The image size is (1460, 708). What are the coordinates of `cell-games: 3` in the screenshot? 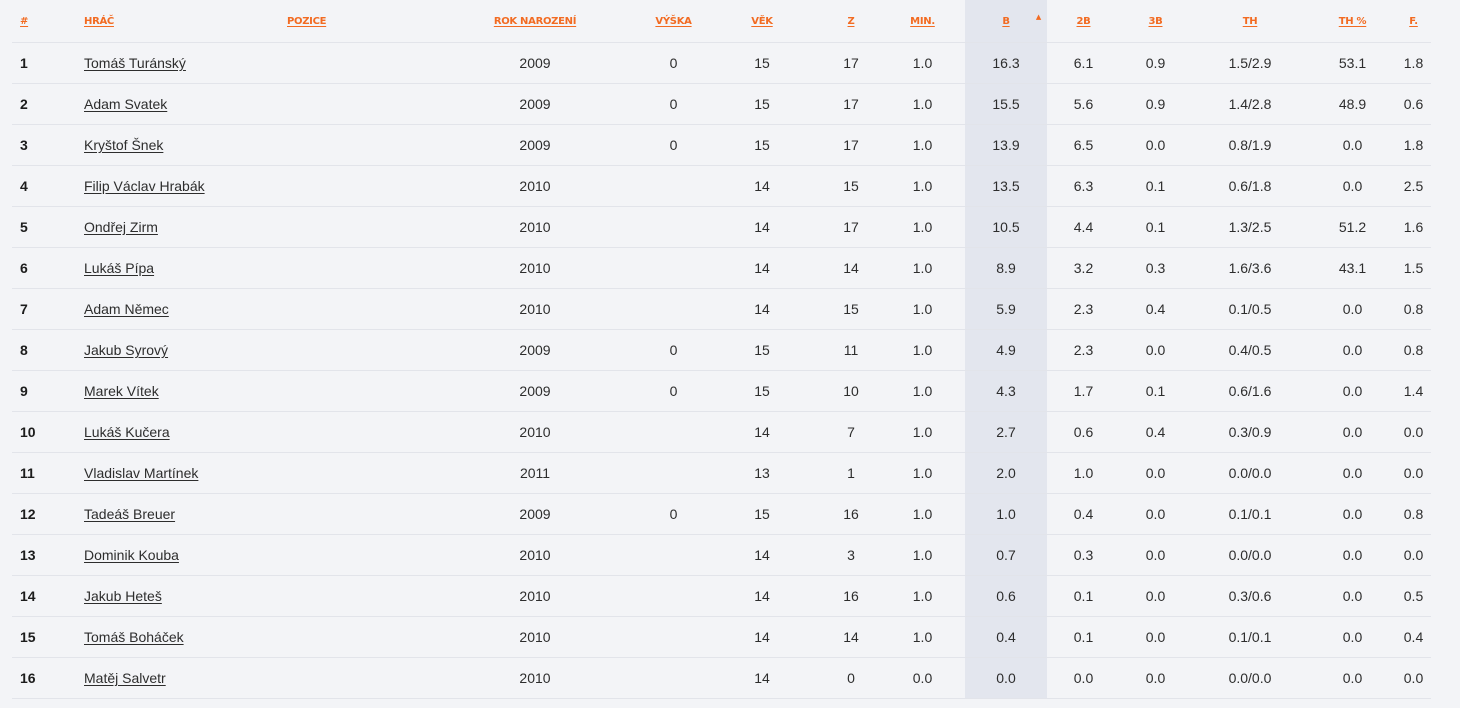 It's located at (851, 555).